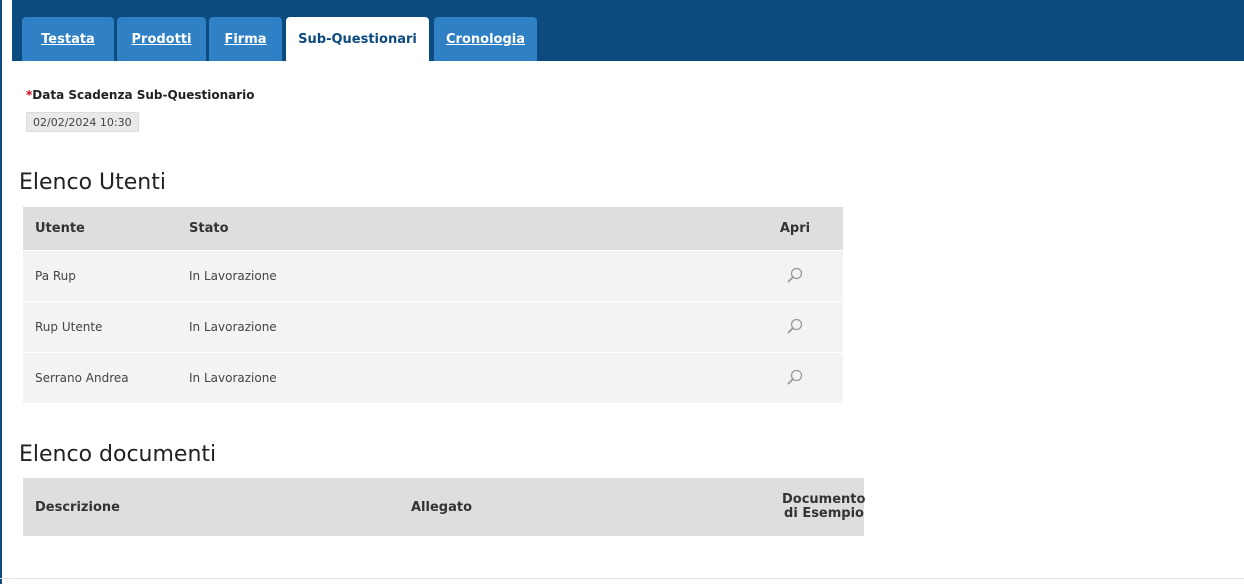 This screenshot has width=1244, height=584. What do you see at coordinates (60, 228) in the screenshot?
I see `header-utente: Utente` at bounding box center [60, 228].